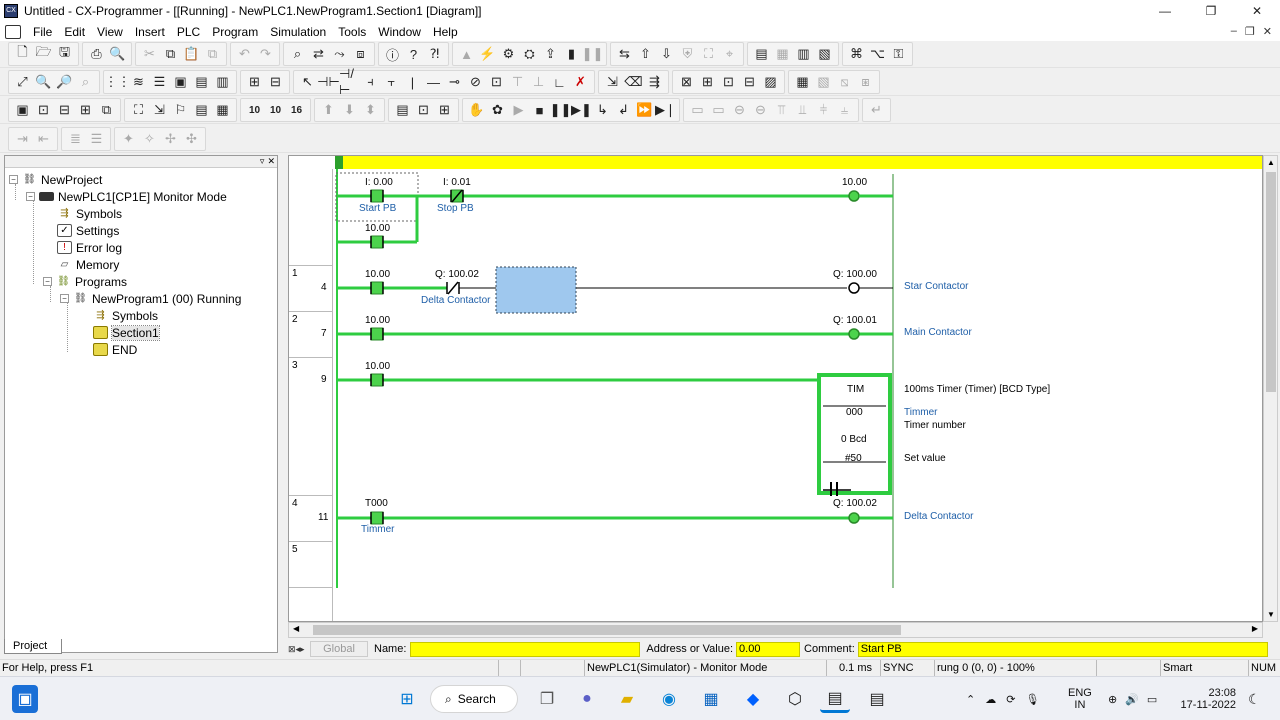 The height and width of the screenshot is (720, 1280). I want to click on store-icon: ▦, so click(711, 699).